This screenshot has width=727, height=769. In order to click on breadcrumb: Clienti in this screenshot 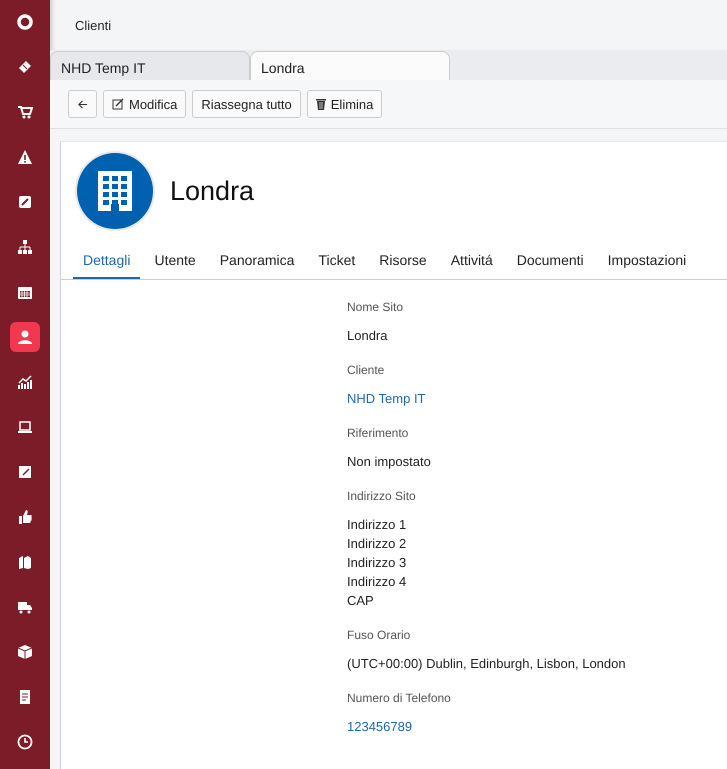, I will do `click(93, 25)`.